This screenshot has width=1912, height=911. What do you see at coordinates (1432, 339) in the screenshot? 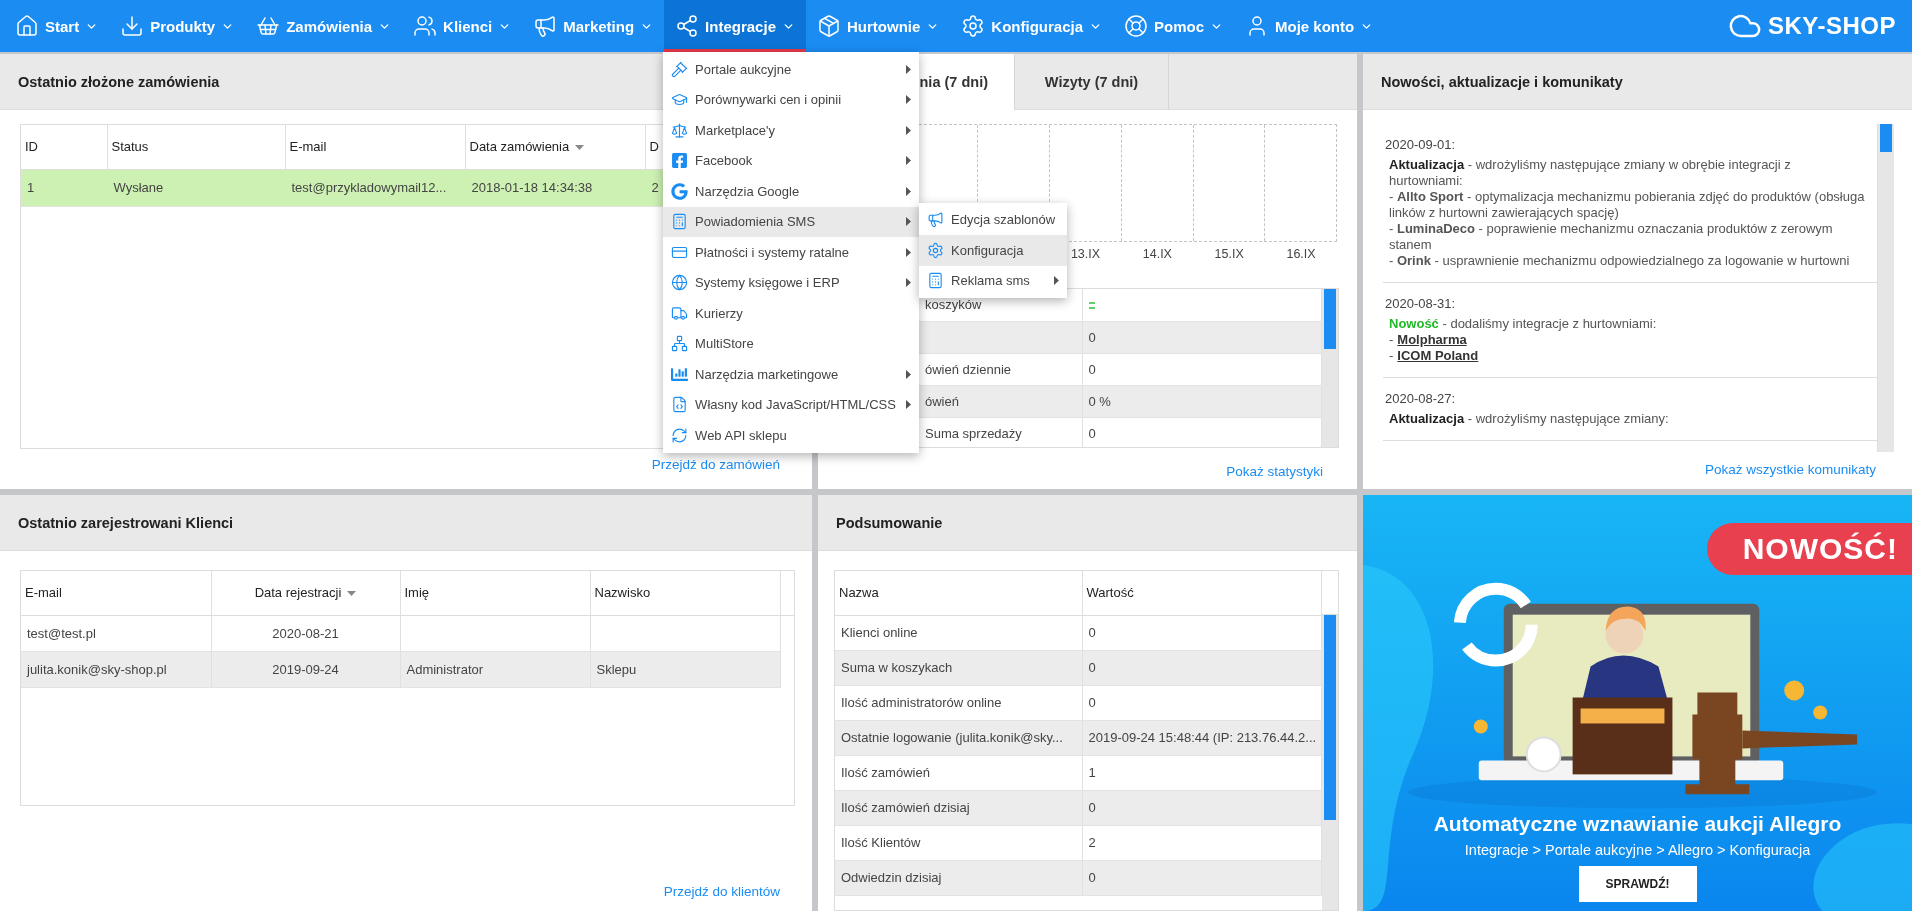
I see `wholesaler-link: Molpharma` at bounding box center [1432, 339].